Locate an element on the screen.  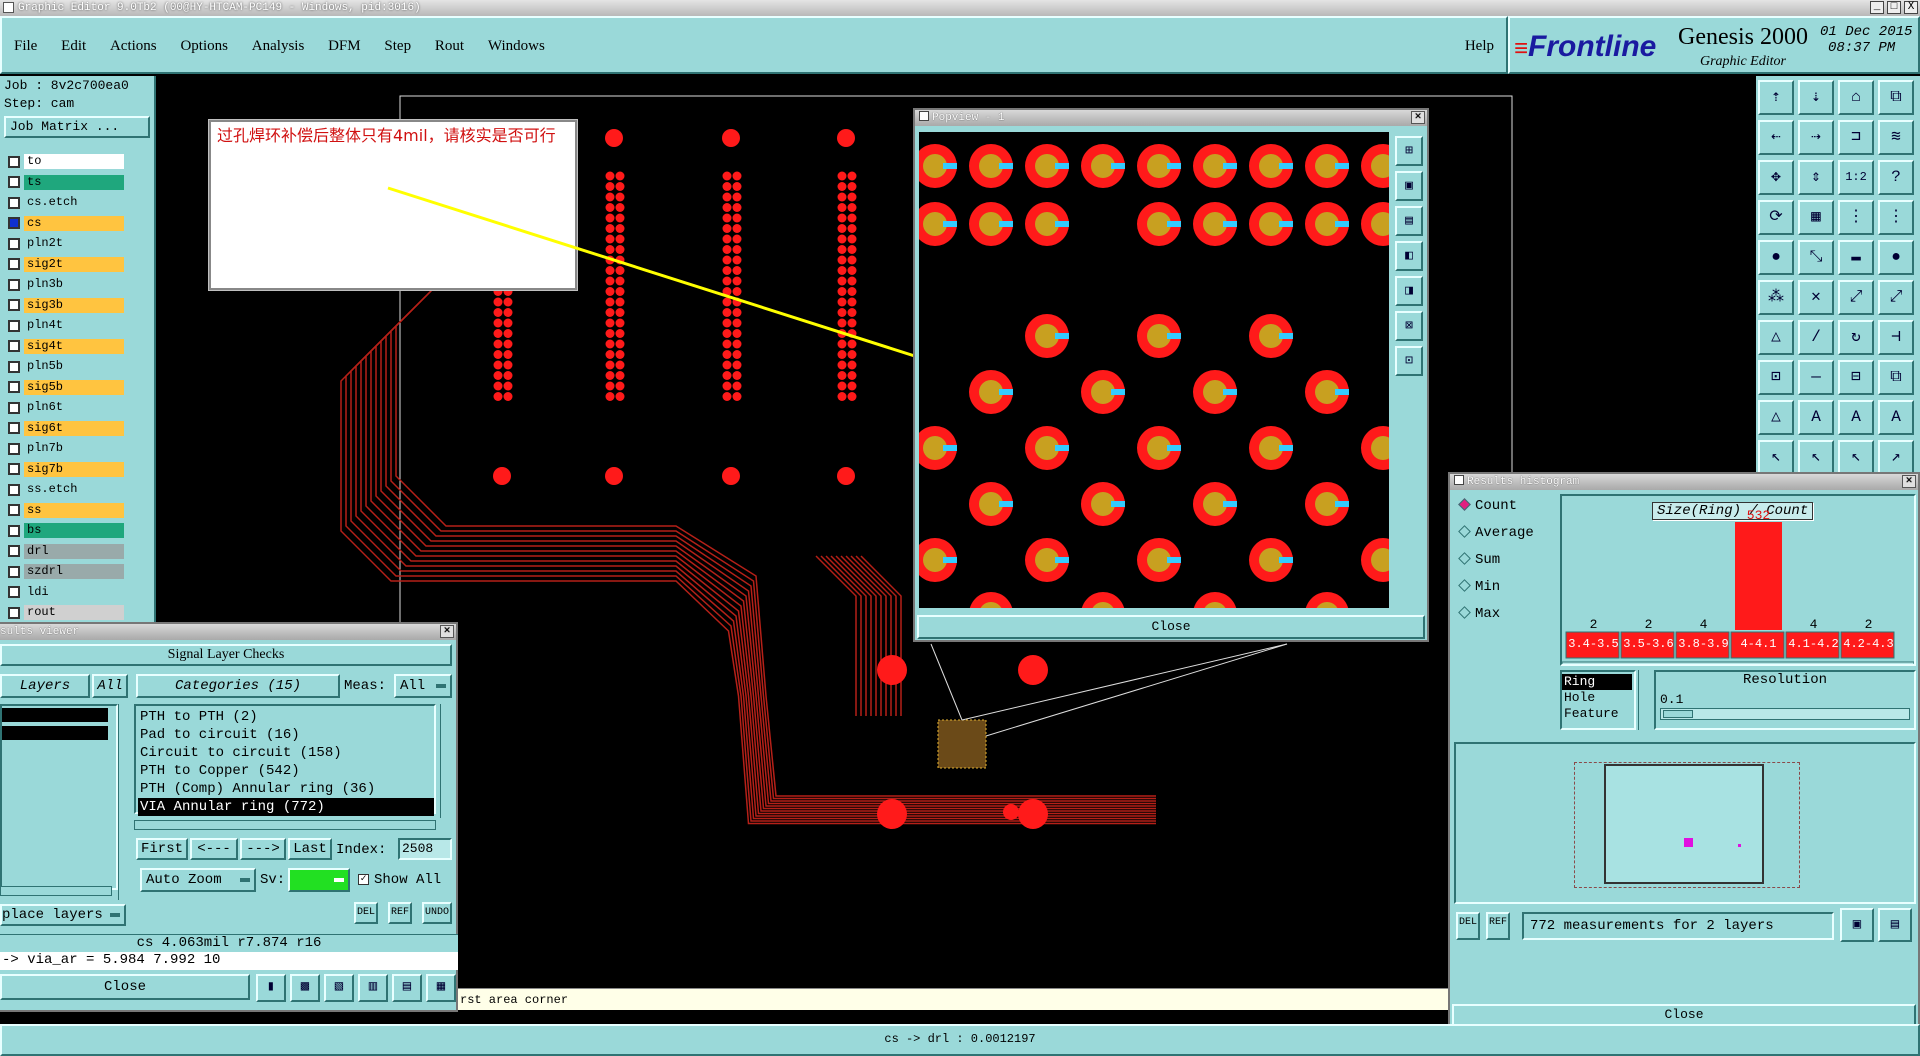
index-input: 2508 is located at coordinates (425, 849).